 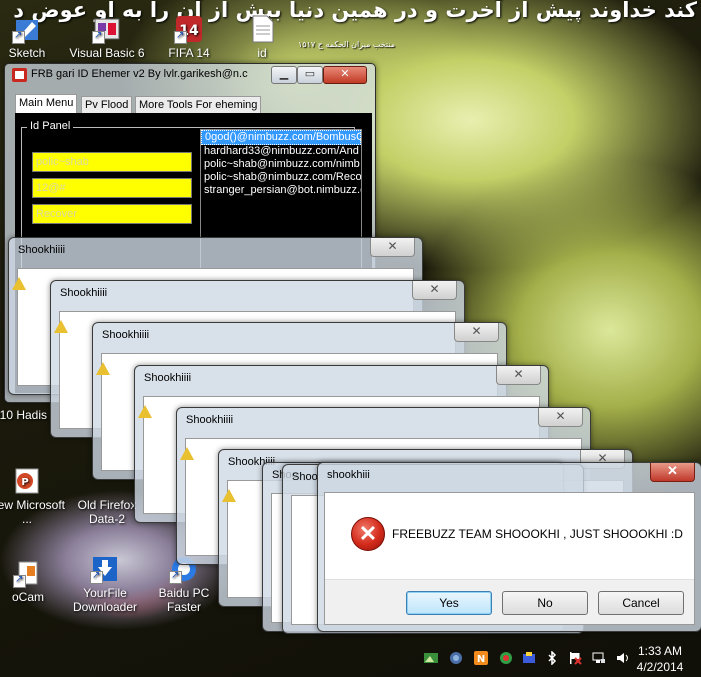 What do you see at coordinates (107, 29) in the screenshot?
I see `visual-basic-icon` at bounding box center [107, 29].